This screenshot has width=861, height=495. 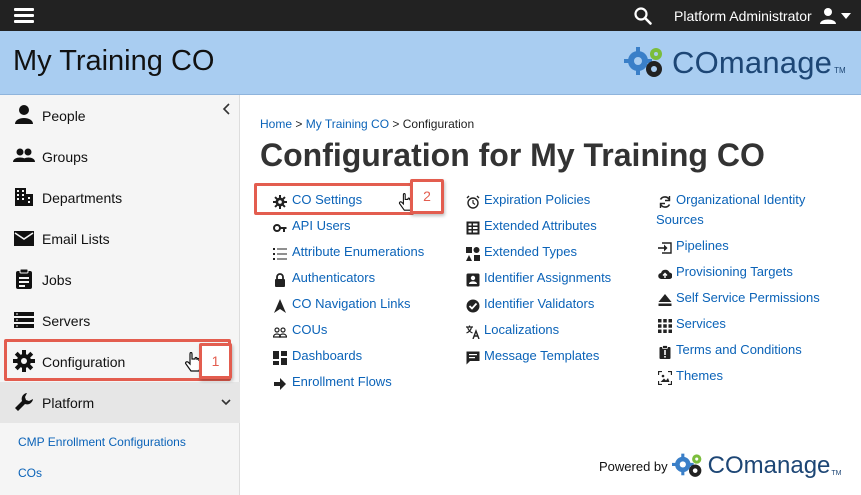 I want to click on sidebar-item-jobs: Jobs, so click(x=120, y=279).